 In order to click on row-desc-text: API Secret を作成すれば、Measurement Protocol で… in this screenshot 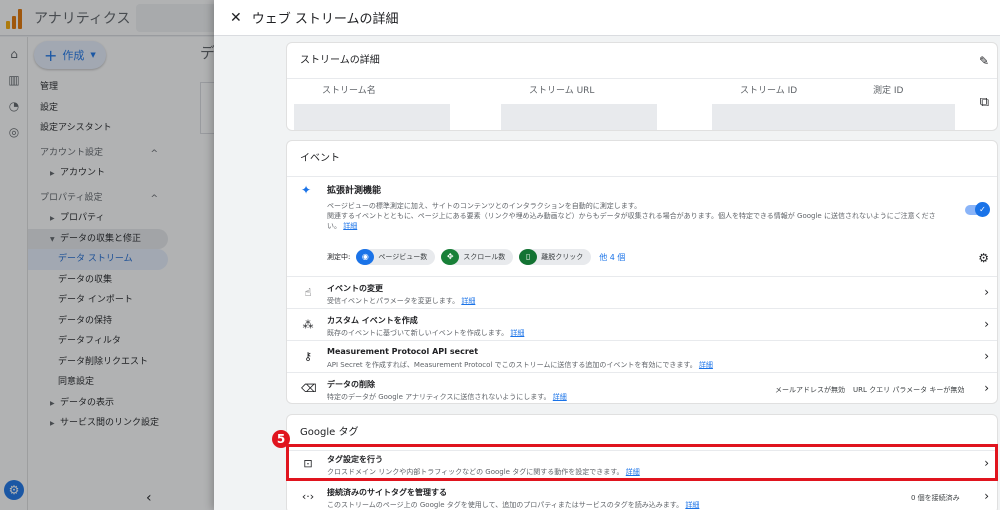, I will do `click(512, 365)`.